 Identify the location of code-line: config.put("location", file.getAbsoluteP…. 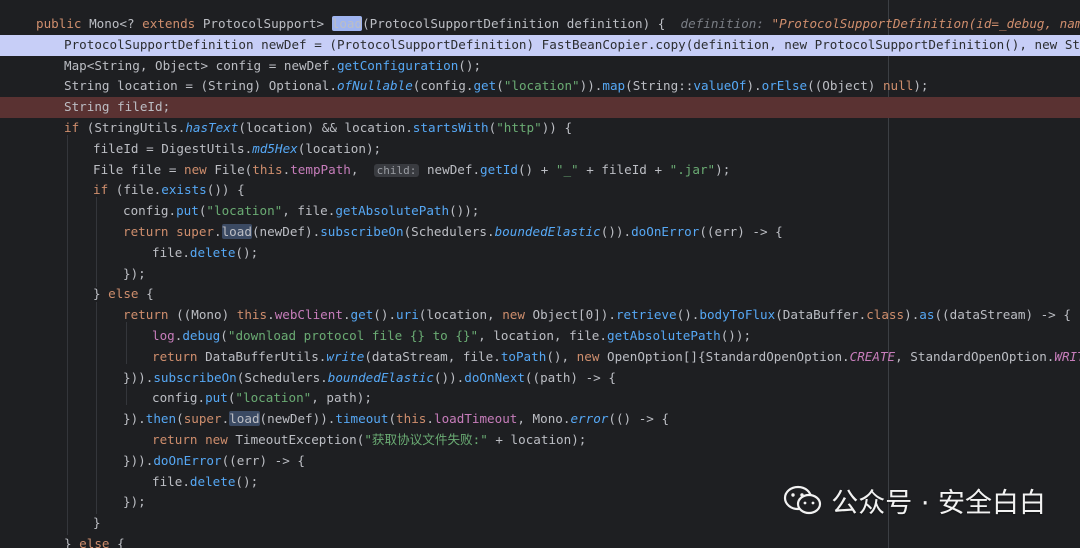
(540, 211).